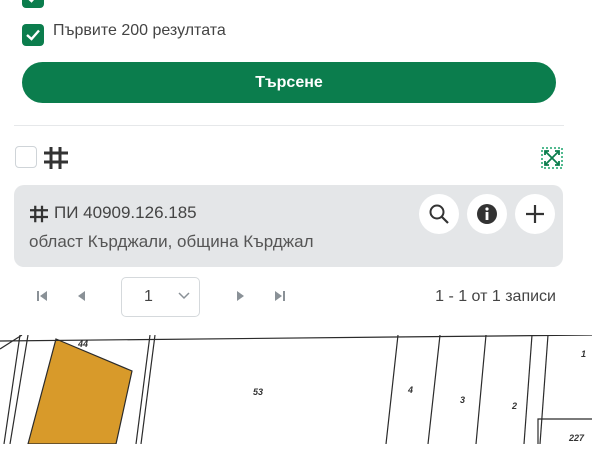 The image size is (592, 449). Describe the element at coordinates (139, 30) in the screenshot. I see `first-200-label: Първите 200 резултата` at that location.